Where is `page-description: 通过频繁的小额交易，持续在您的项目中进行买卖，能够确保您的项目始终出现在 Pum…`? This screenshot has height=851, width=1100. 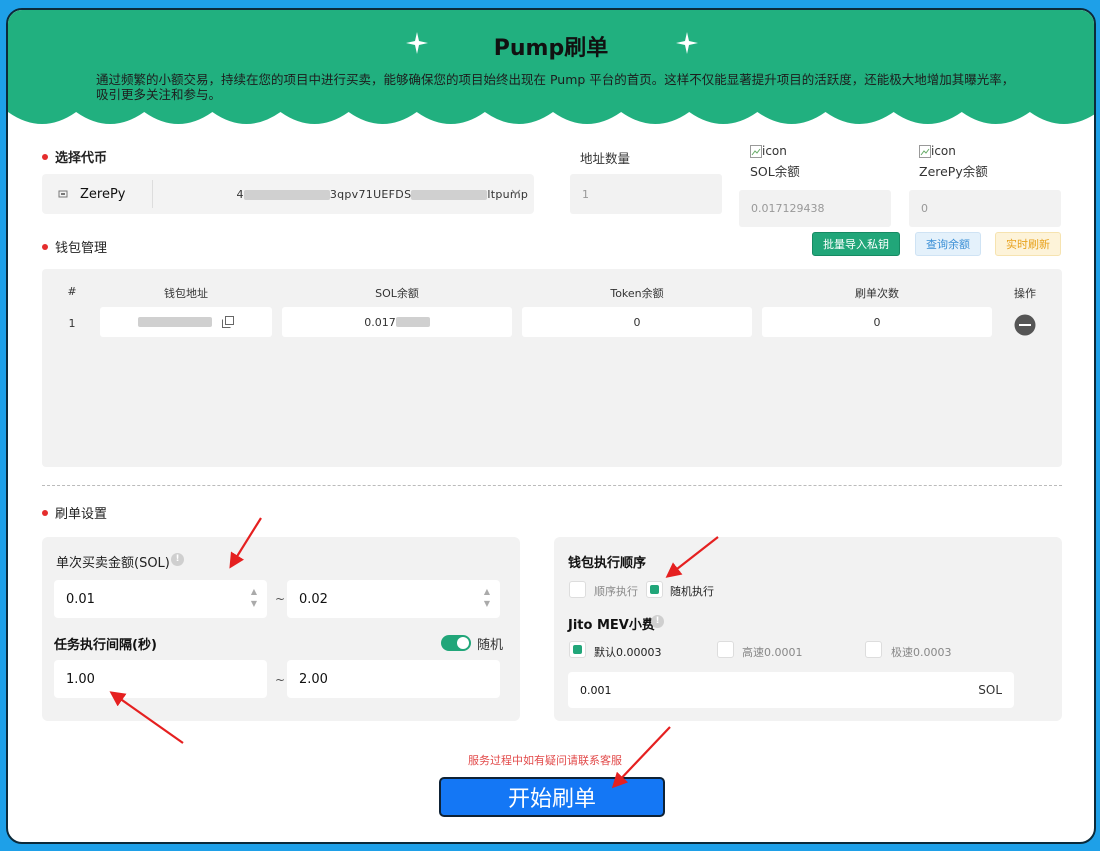 page-description: 通过频繁的小额交易，持续在您的项目中进行买卖，能够确保您的项目始终出现在 Pum… is located at coordinates (555, 87).